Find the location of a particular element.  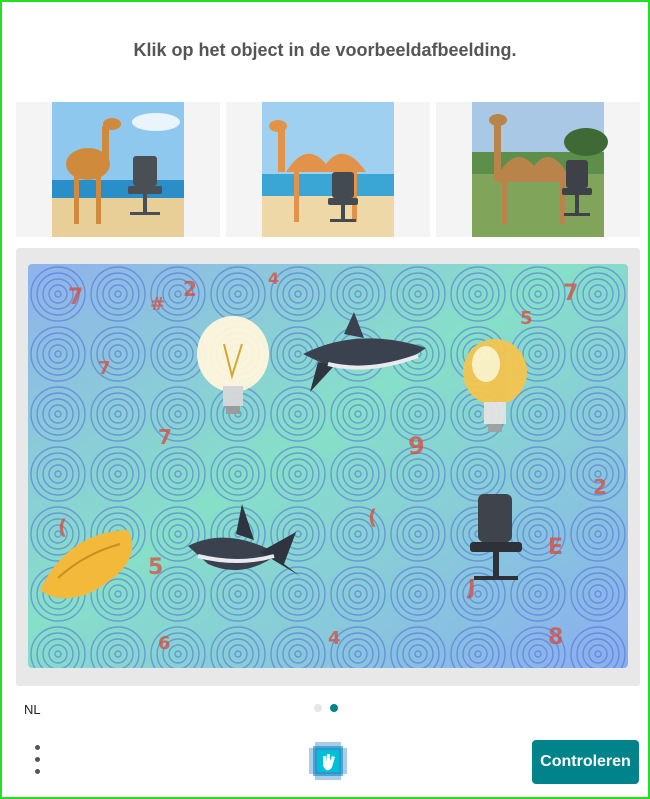

more-options-button is located at coordinates (38, 761).